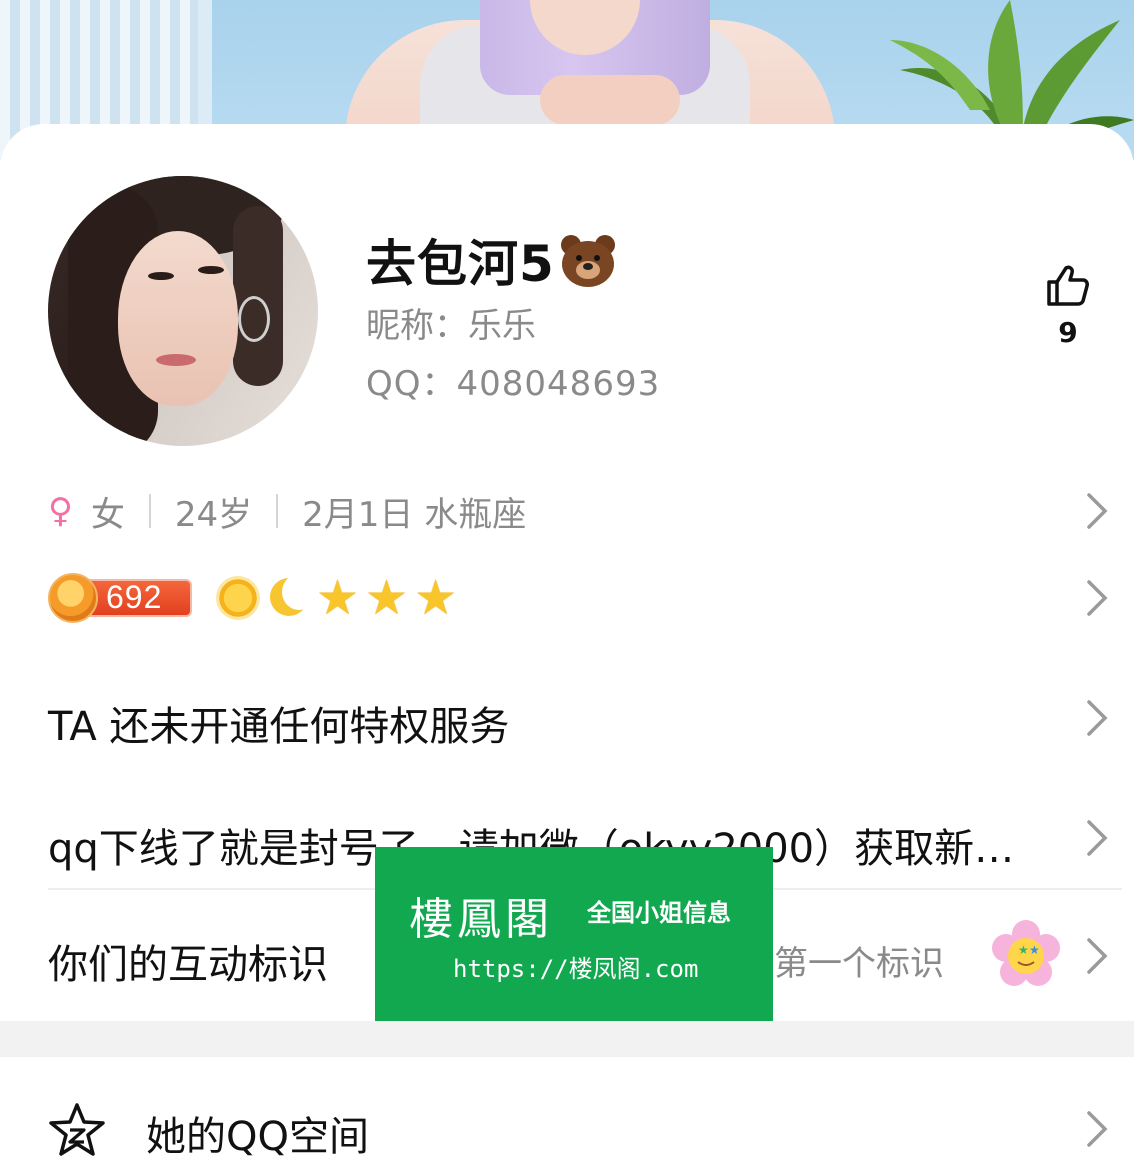 The image size is (1134, 1162). What do you see at coordinates (513, 384) in the screenshot?
I see `qq-number: QQ：408048693` at bounding box center [513, 384].